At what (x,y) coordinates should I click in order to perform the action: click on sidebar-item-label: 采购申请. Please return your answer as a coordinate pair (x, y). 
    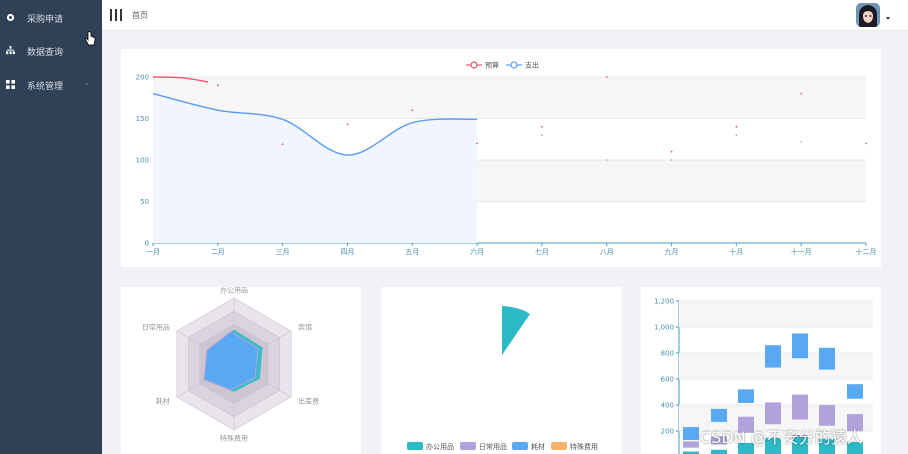
    Looking at the image, I should click on (45, 20).